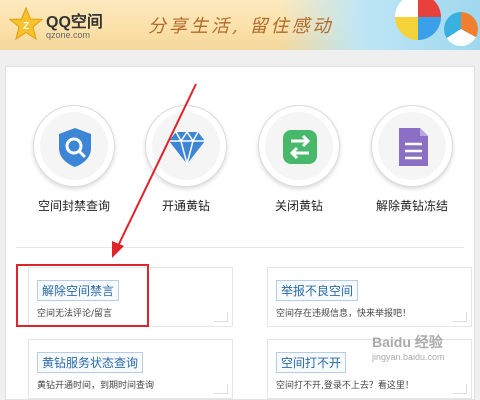  What do you see at coordinates (369, 297) in the screenshot?
I see `card-report-space: 举报不良空间 空间存在违规信息，快来举报吧！` at bounding box center [369, 297].